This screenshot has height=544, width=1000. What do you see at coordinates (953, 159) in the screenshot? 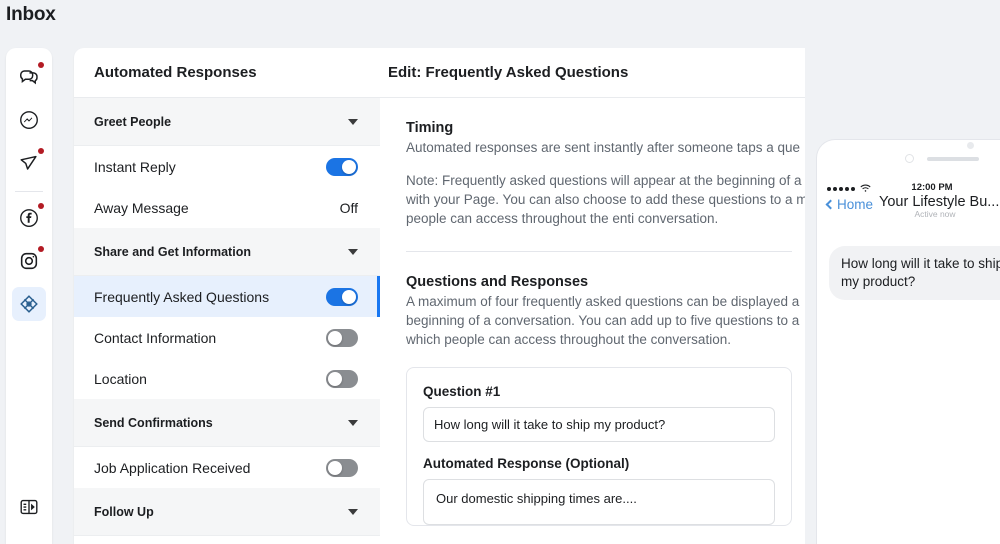
I see `speaker-grill` at bounding box center [953, 159].